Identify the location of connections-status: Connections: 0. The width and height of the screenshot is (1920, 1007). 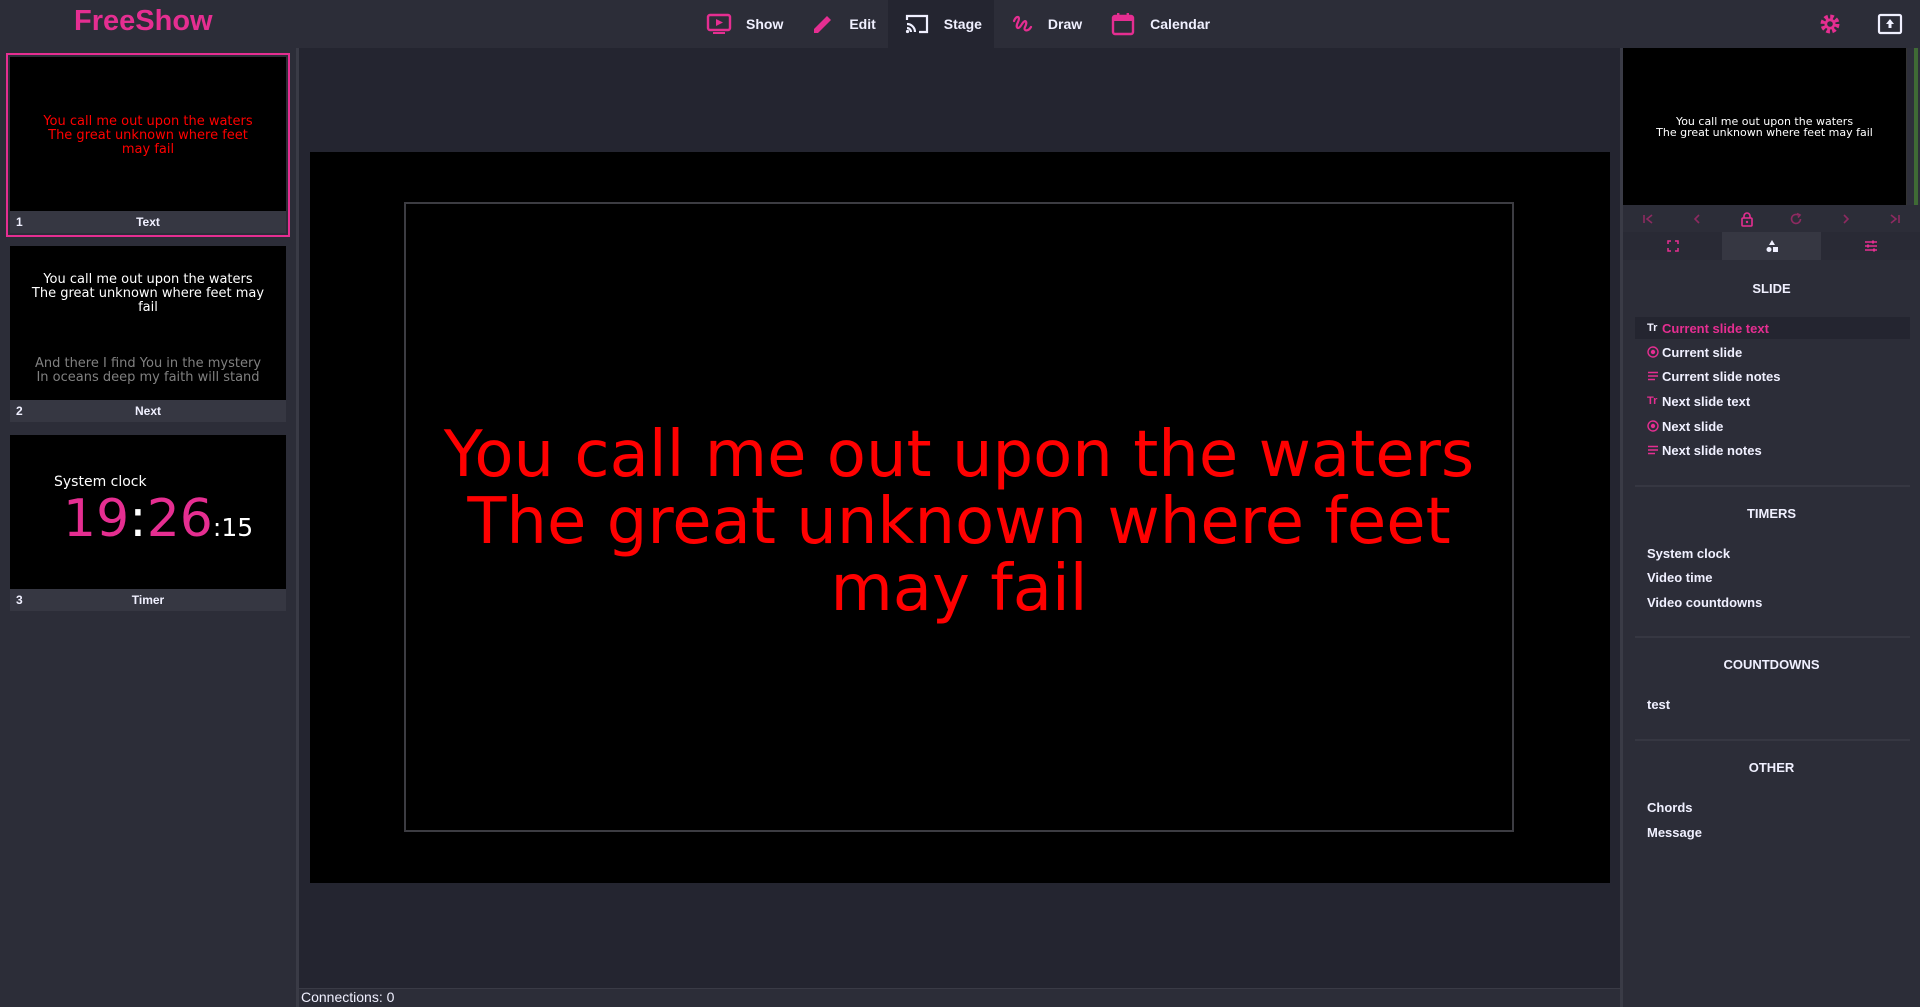
(961, 997).